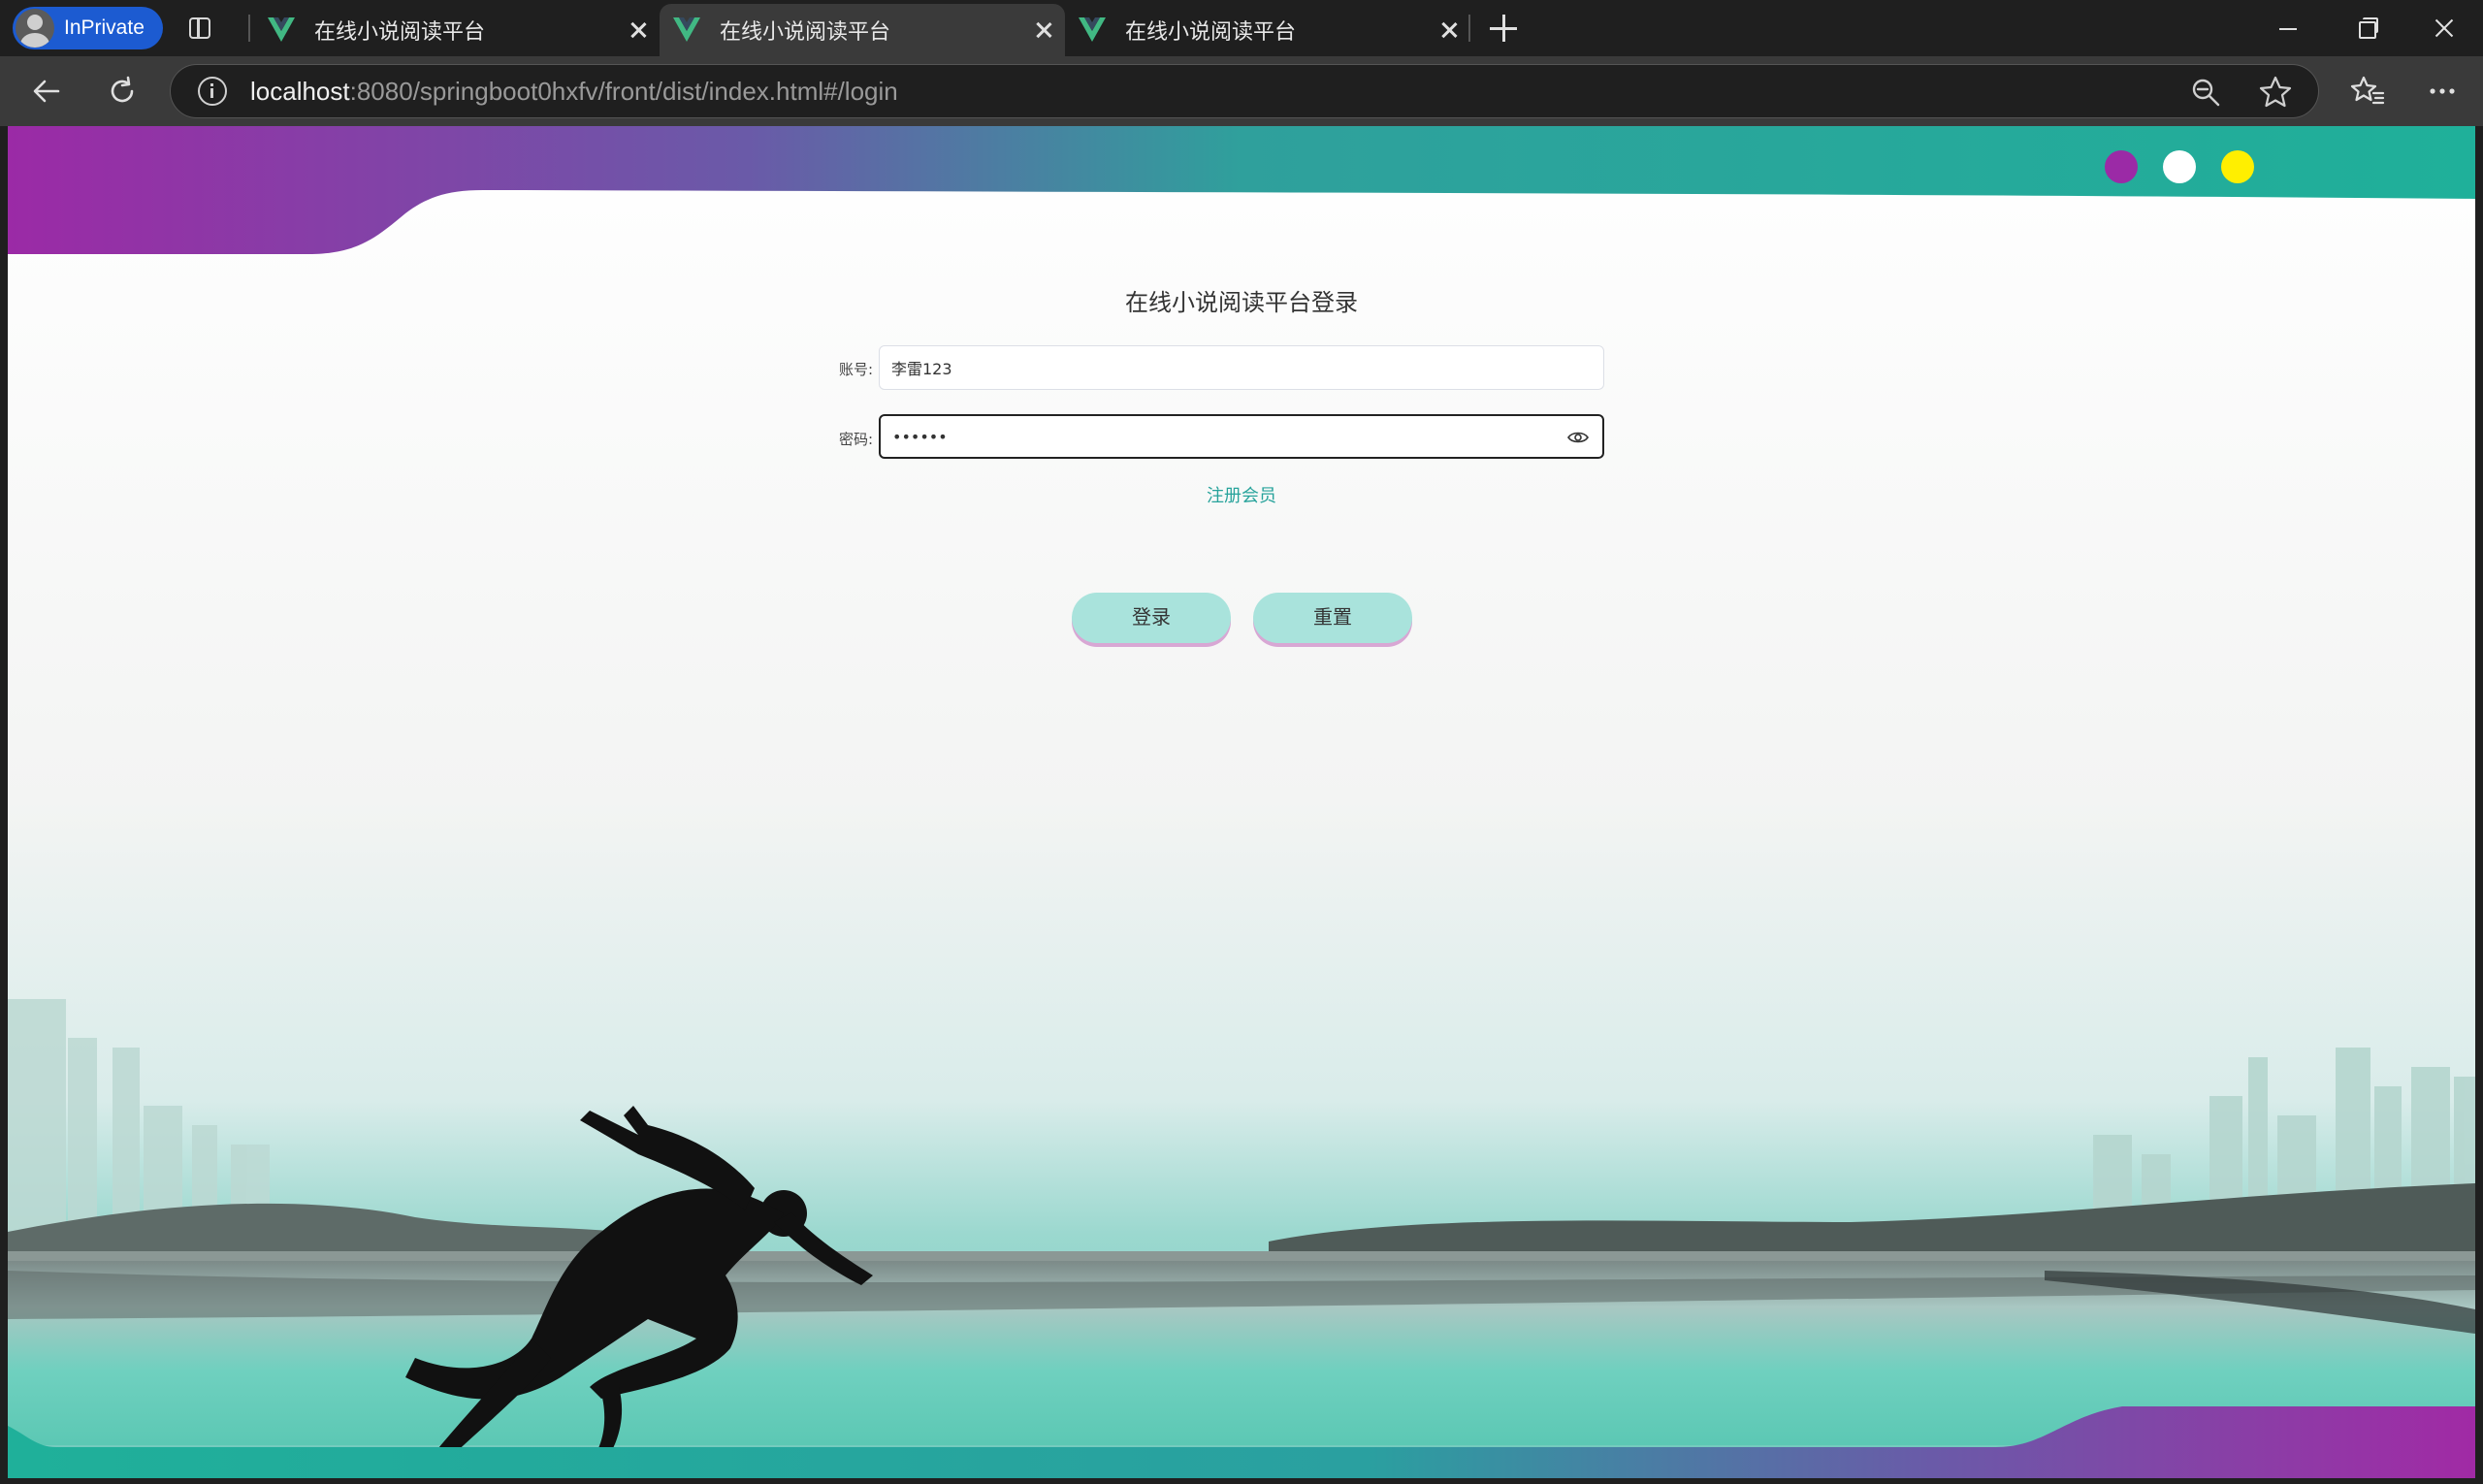 This screenshot has width=2483, height=1484. I want to click on back-arrow-icon, so click(47, 91).